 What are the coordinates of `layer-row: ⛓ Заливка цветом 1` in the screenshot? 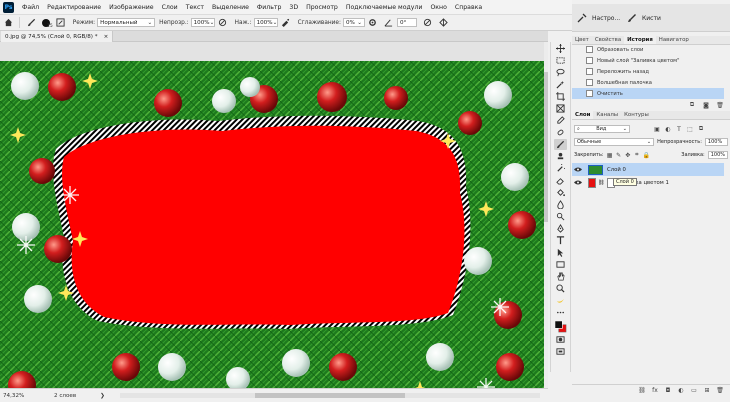 It's located at (648, 182).